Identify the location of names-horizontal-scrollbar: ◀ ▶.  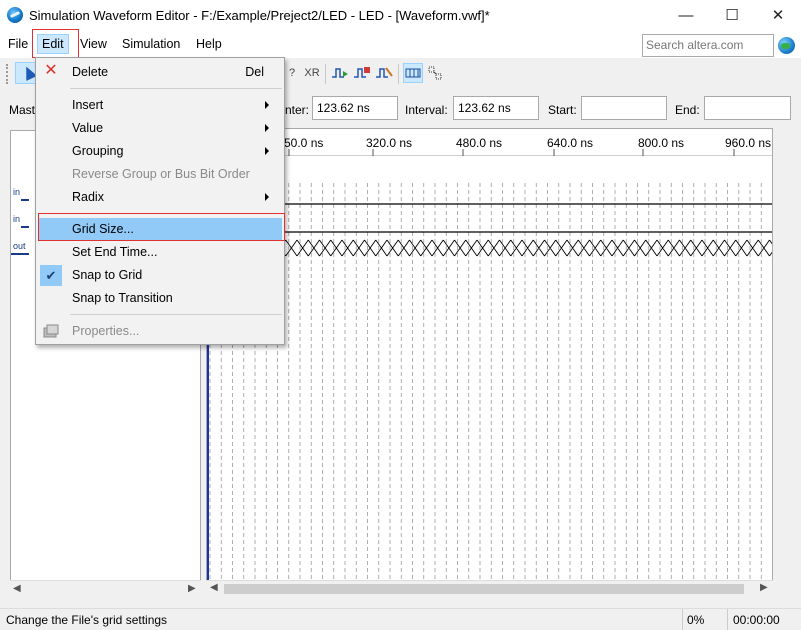
(105, 588).